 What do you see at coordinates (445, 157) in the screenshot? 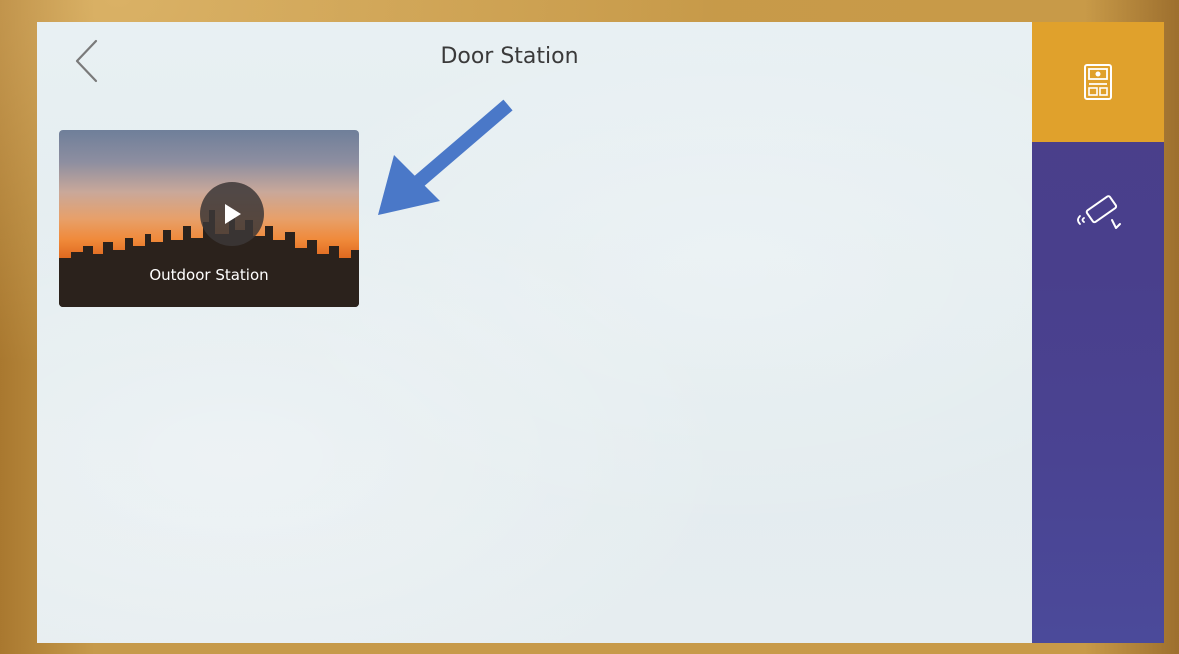
I see `arrow-icon` at bounding box center [445, 157].